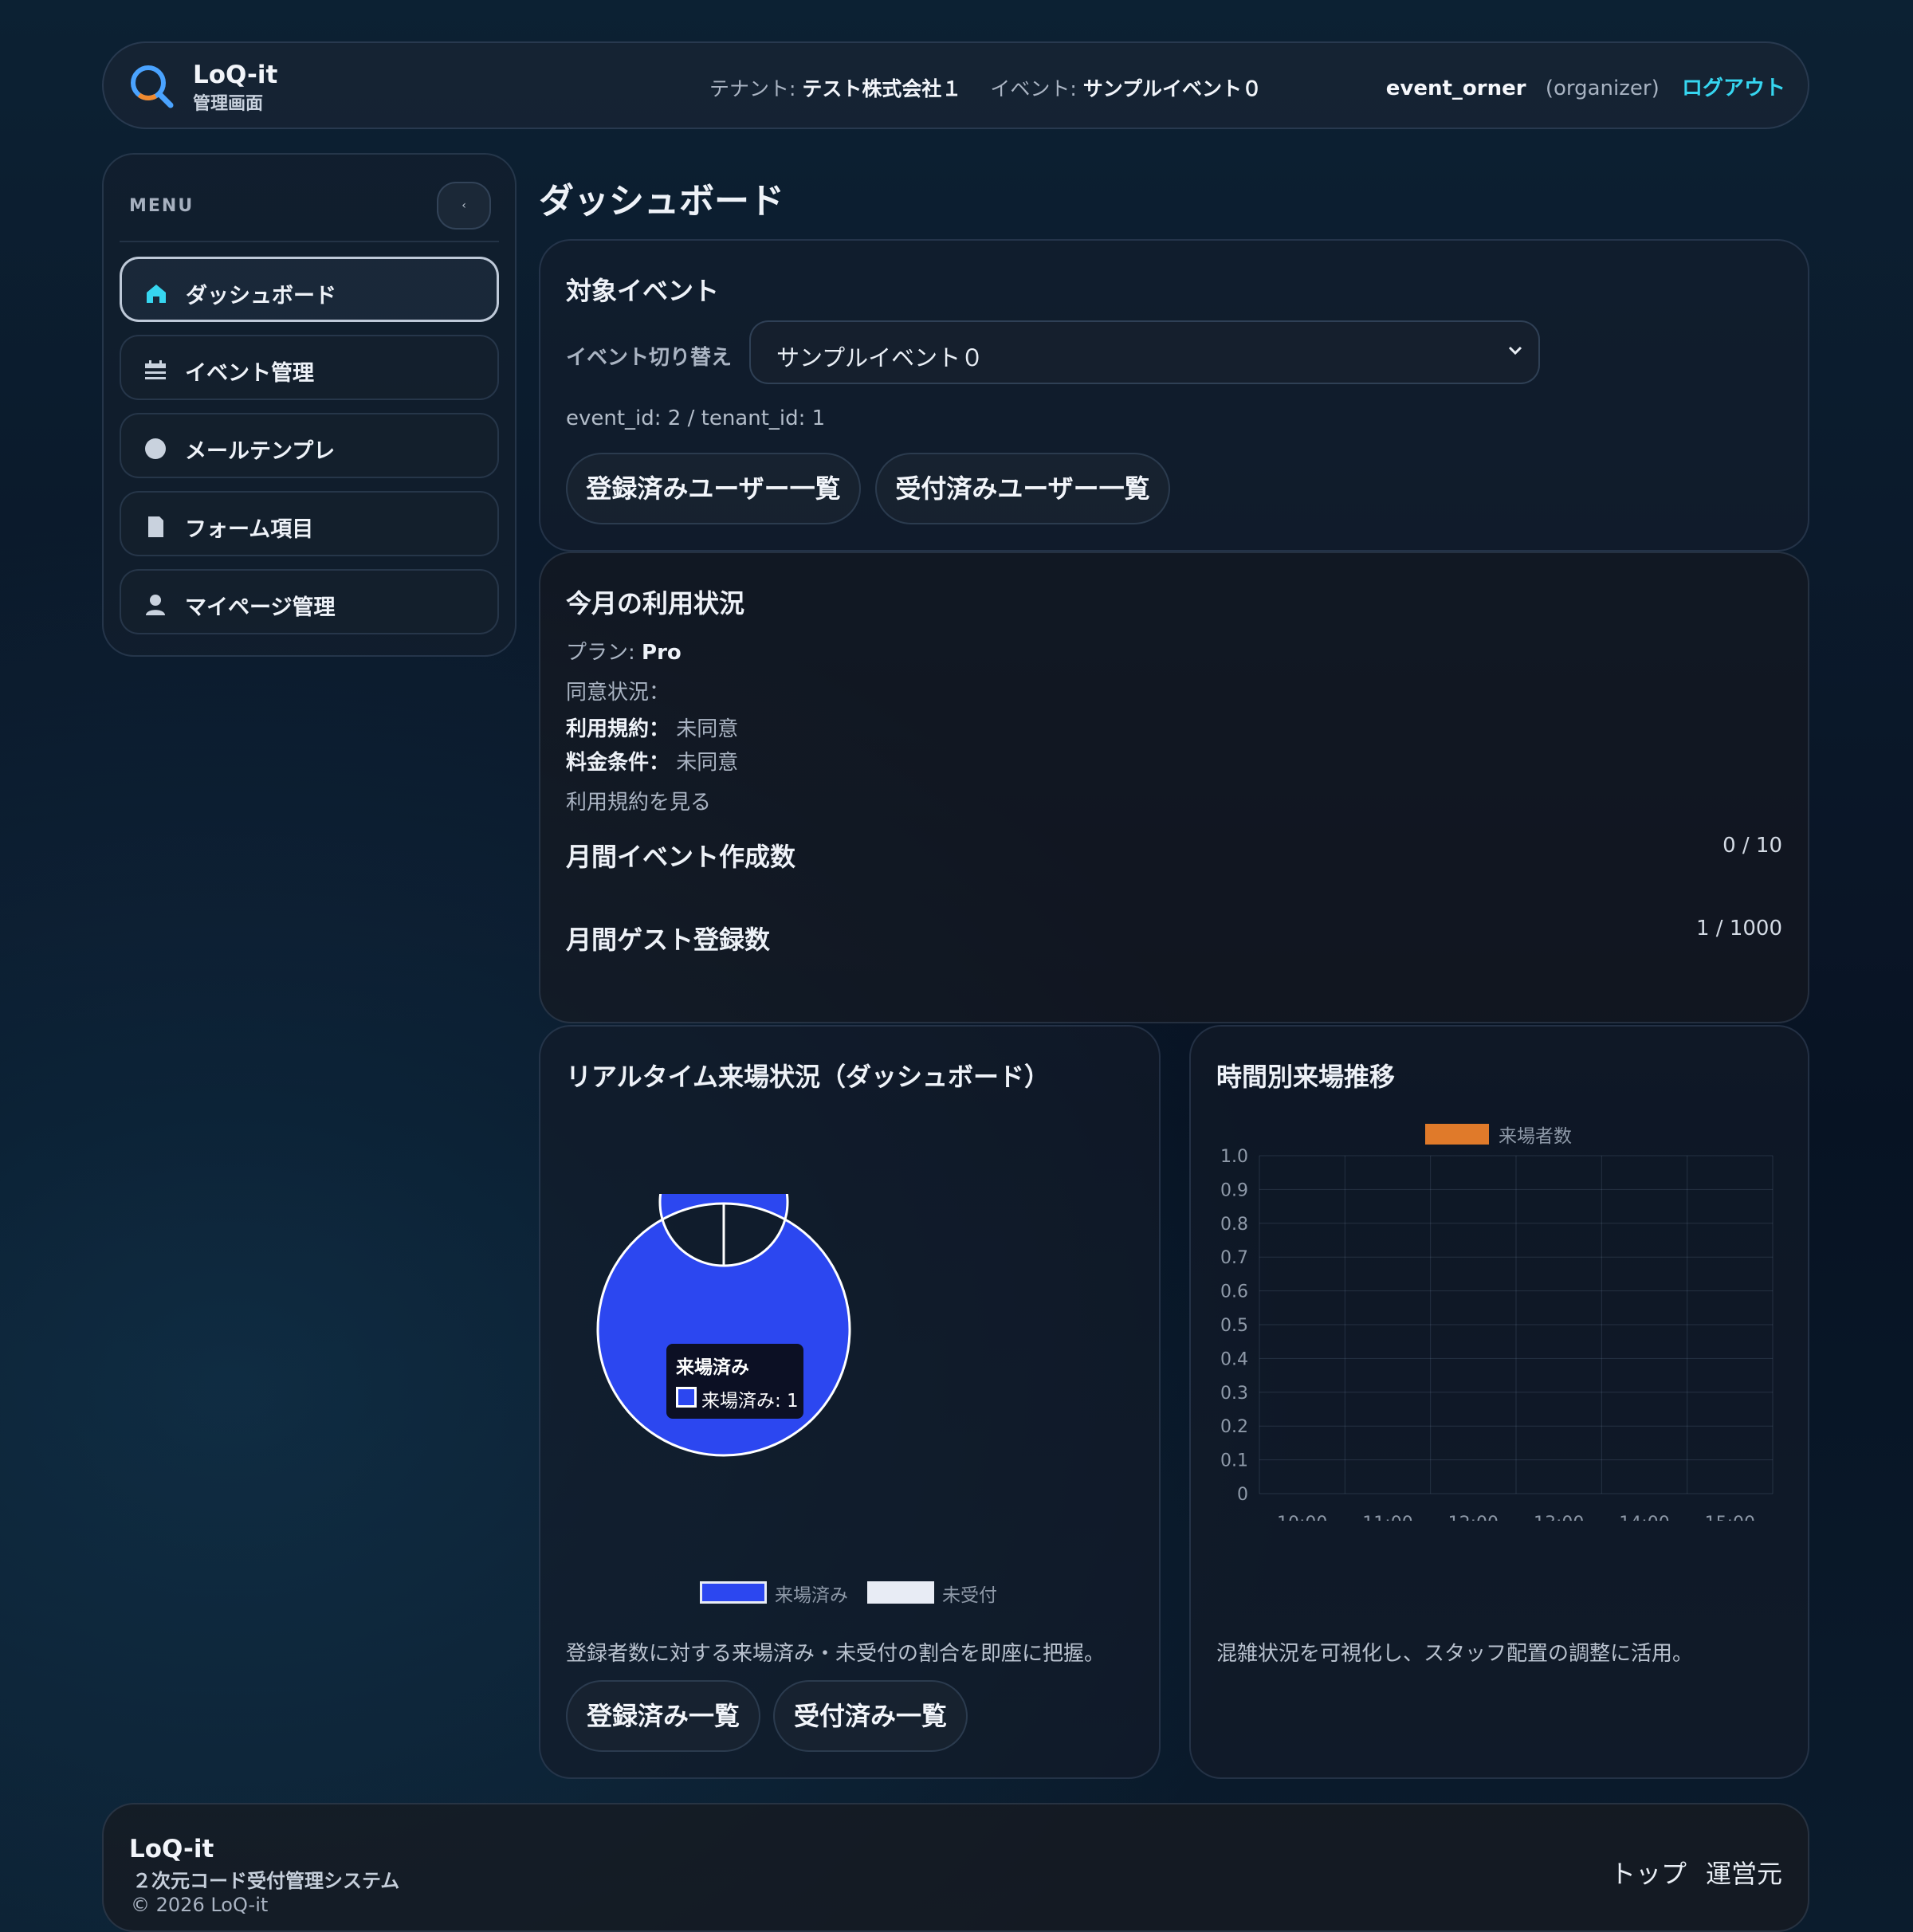 The height and width of the screenshot is (1932, 1913). I want to click on sidebar-item-label: マイページ管理, so click(261, 607).